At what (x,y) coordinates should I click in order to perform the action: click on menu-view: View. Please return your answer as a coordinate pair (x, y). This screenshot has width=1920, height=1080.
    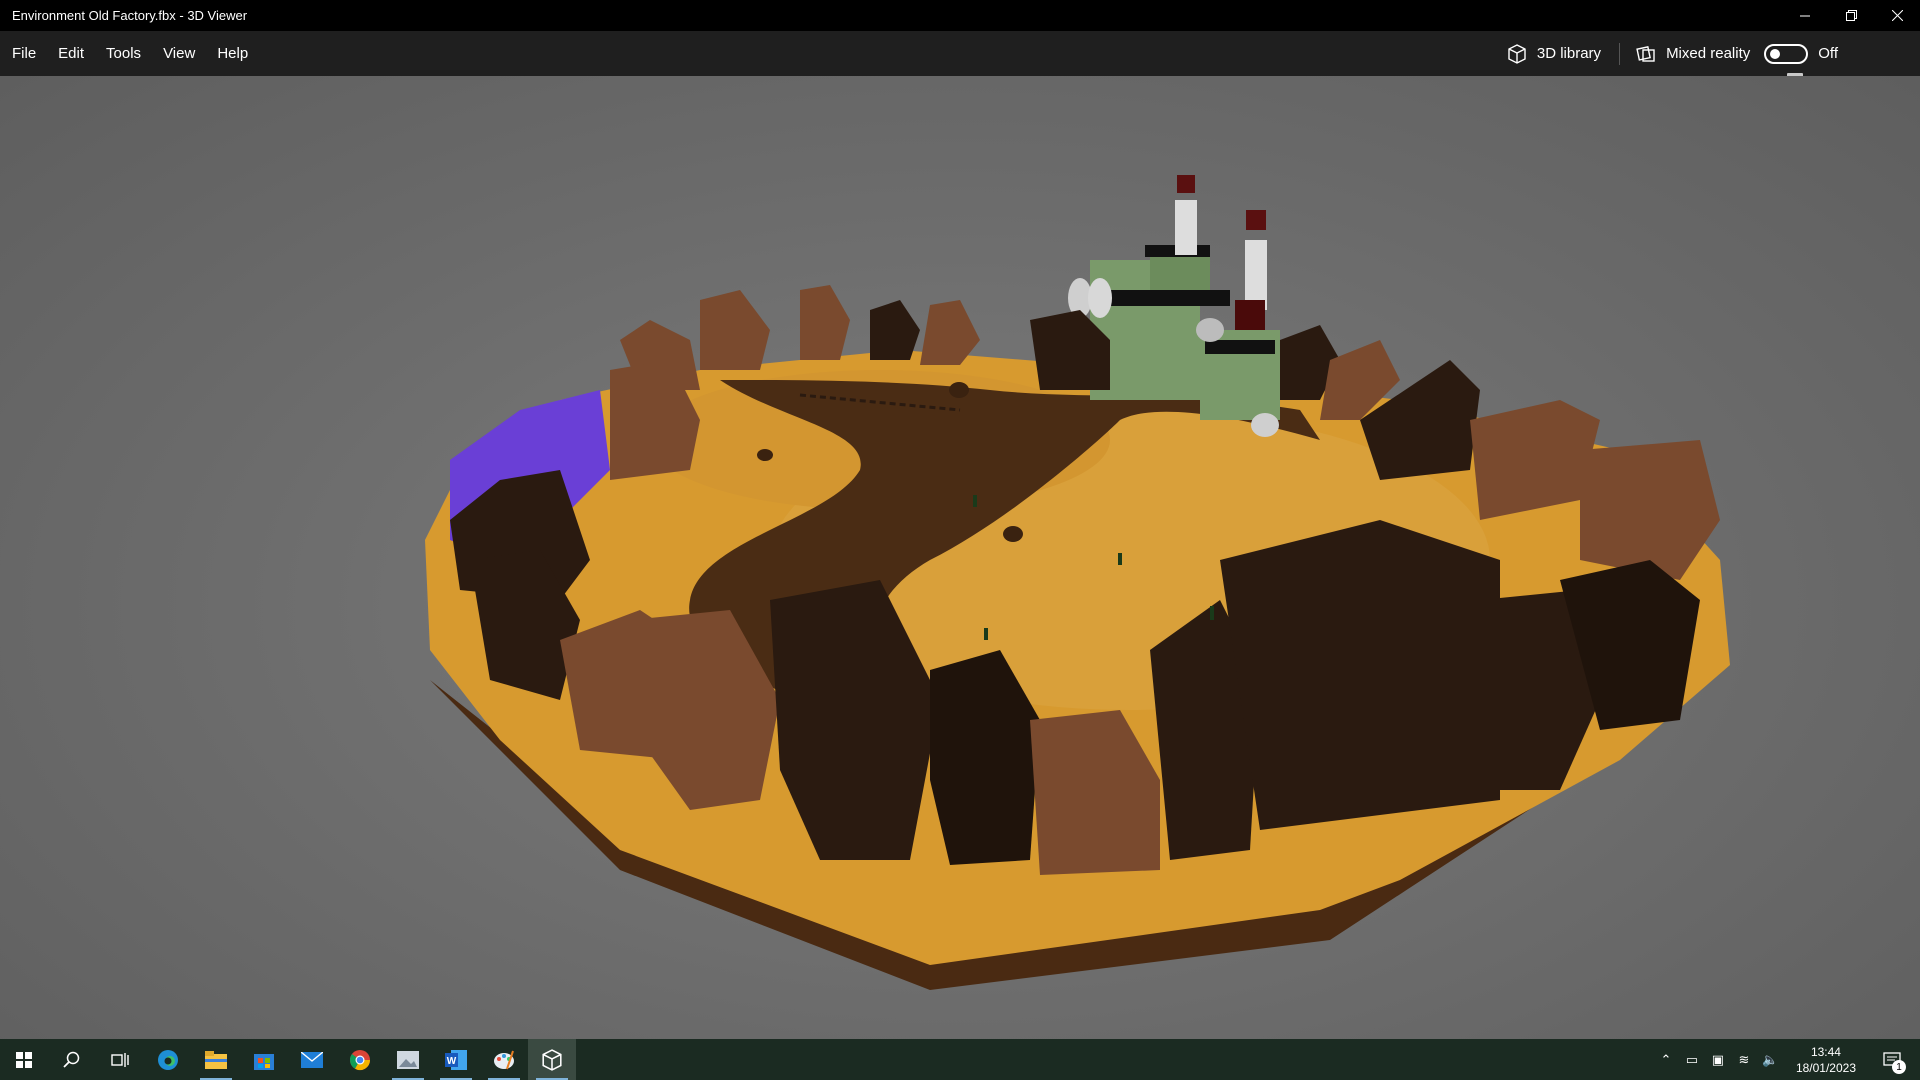
    Looking at the image, I should click on (179, 53).